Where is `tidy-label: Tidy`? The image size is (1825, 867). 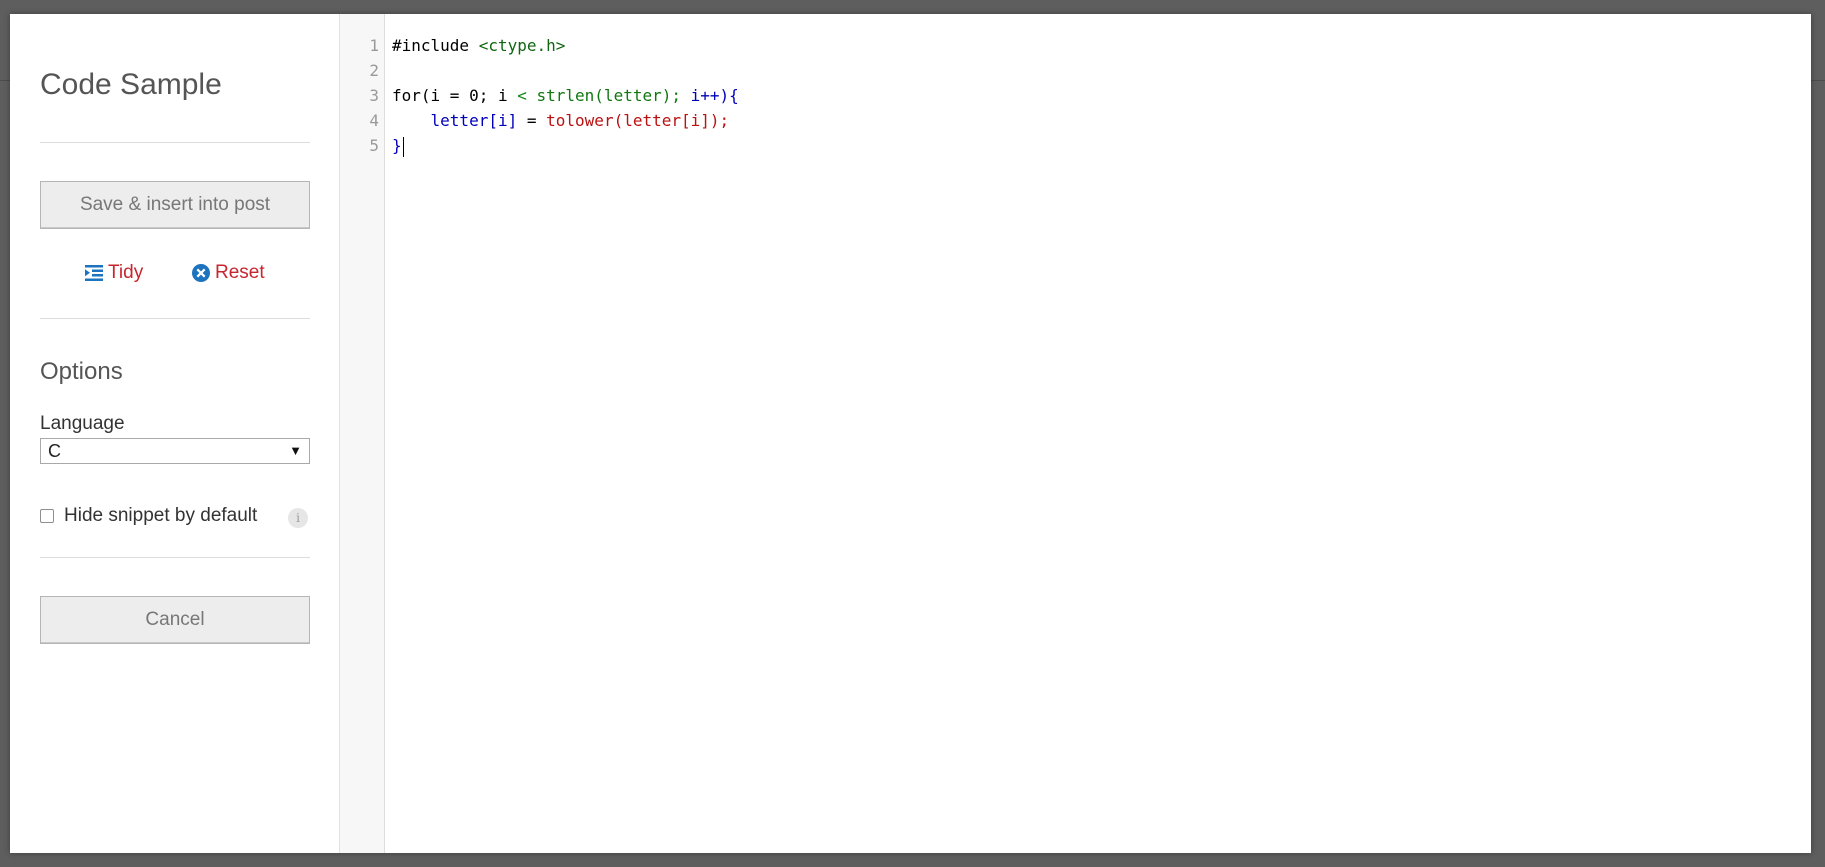
tidy-label: Tidy is located at coordinates (126, 272).